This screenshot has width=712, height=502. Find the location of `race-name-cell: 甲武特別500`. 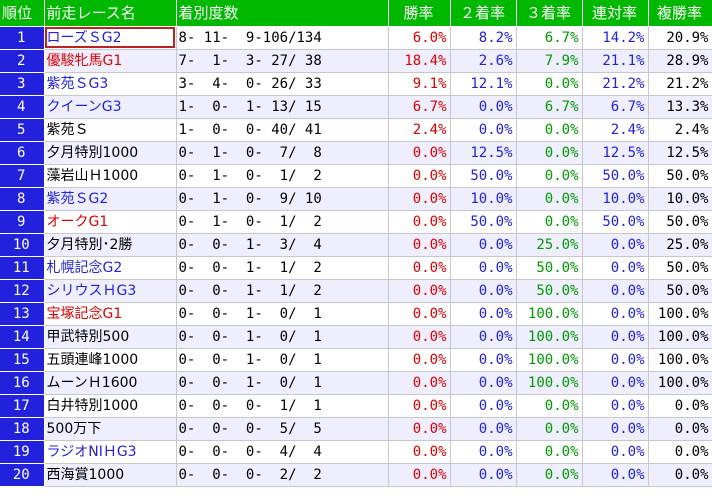

race-name-cell: 甲武特別500 is located at coordinates (110, 337).